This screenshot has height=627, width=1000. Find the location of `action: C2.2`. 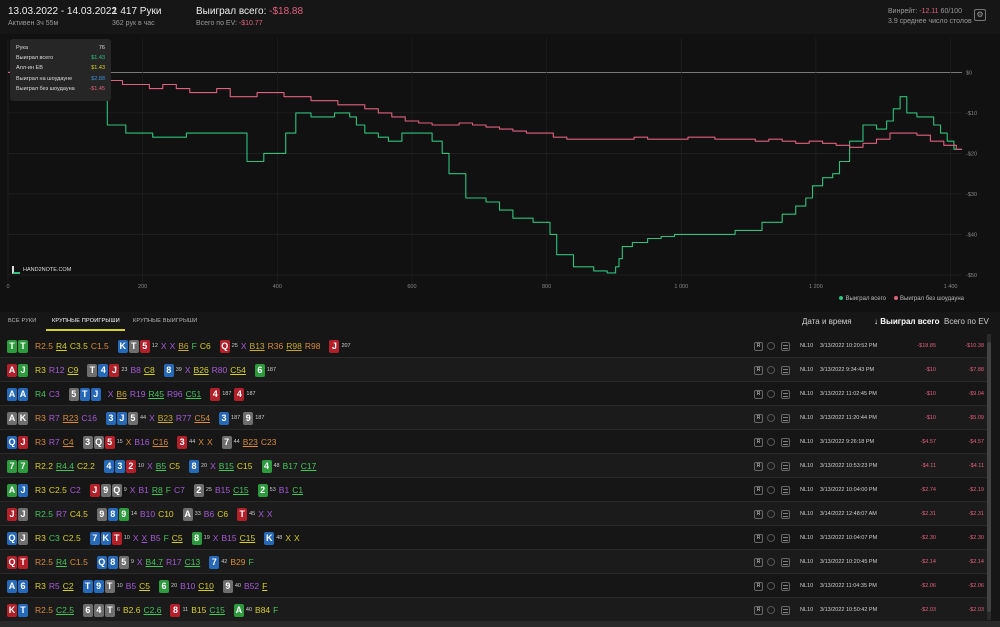

action: C2.2 is located at coordinates (85, 466).